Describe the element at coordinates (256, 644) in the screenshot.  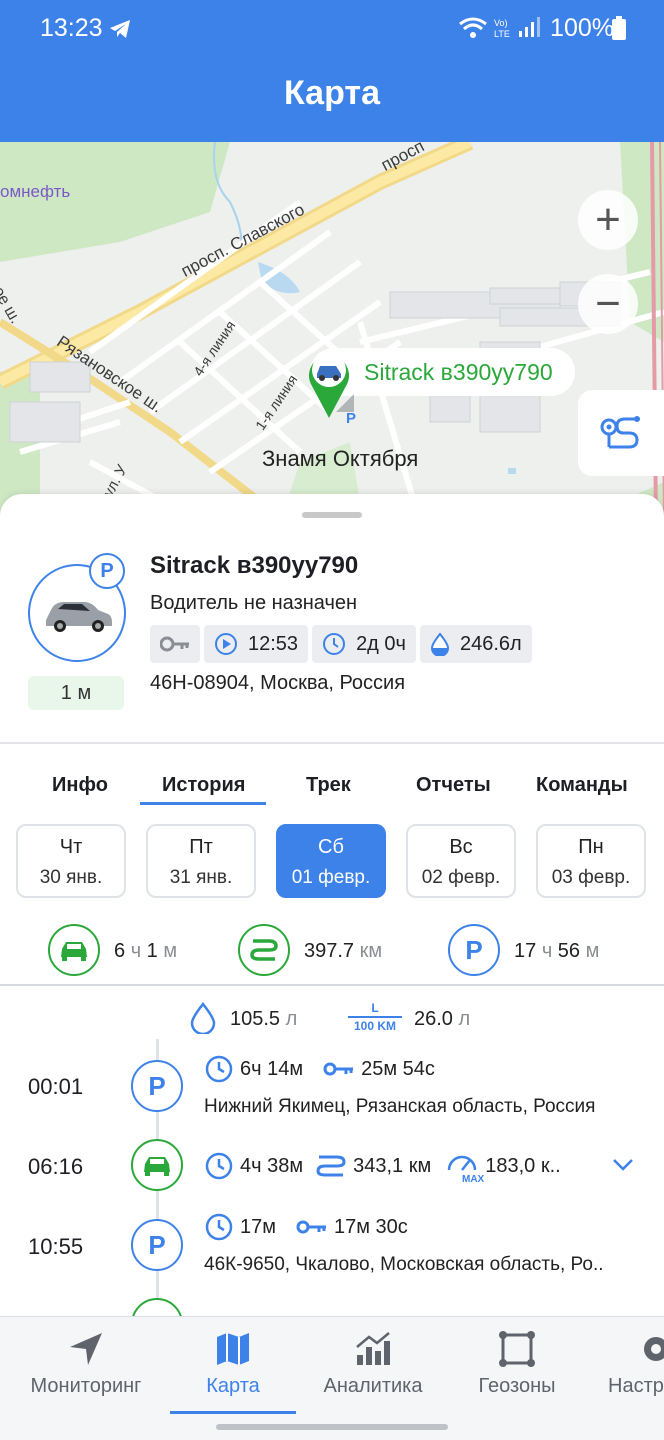
I see `last-start-chip: 12:53` at that location.